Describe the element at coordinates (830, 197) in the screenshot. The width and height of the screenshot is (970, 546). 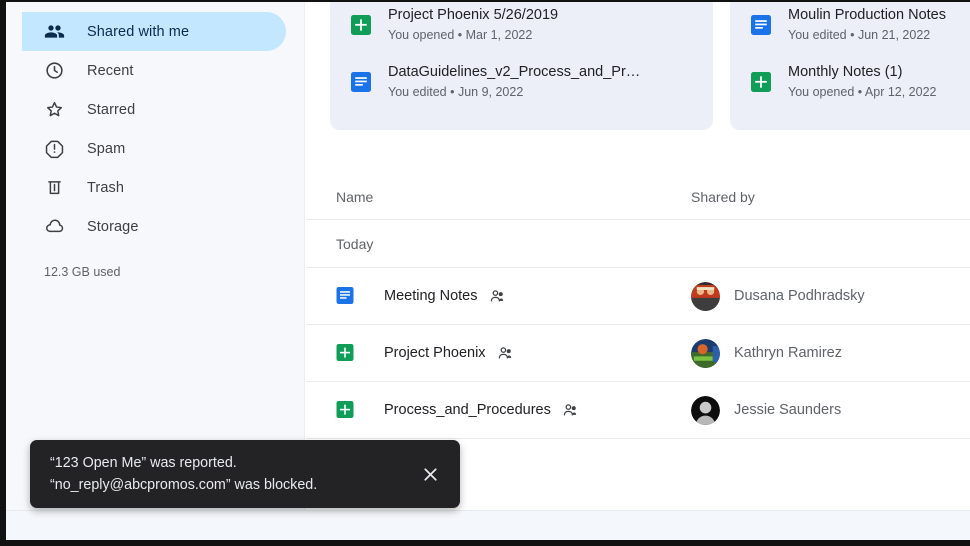
I see `column-header-shared-by: Shared by` at that location.